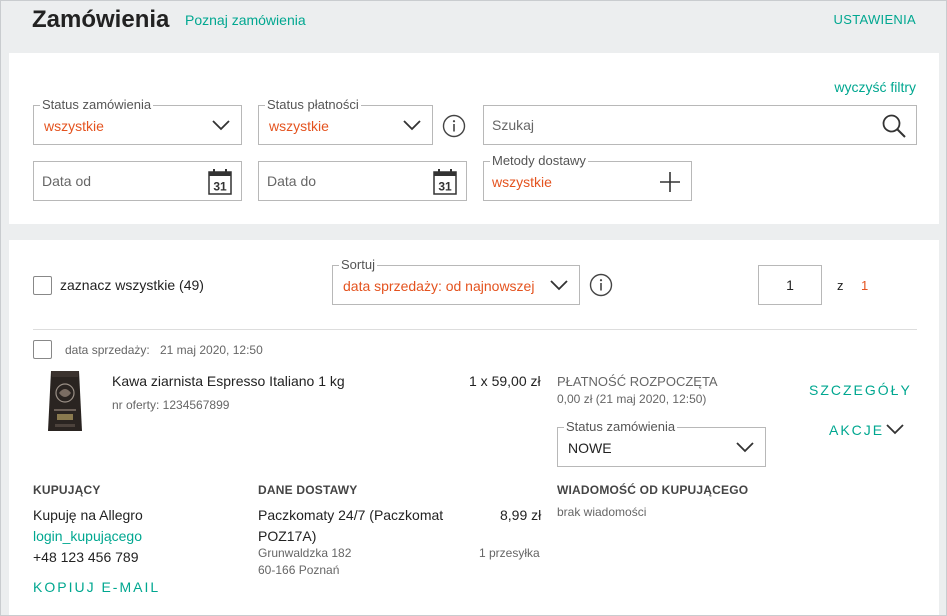 Image resolution: width=947 pixels, height=616 pixels. Describe the element at coordinates (637, 381) in the screenshot. I see `payment-status: PŁATNOŚĆ ROZPOCZĘTA` at that location.